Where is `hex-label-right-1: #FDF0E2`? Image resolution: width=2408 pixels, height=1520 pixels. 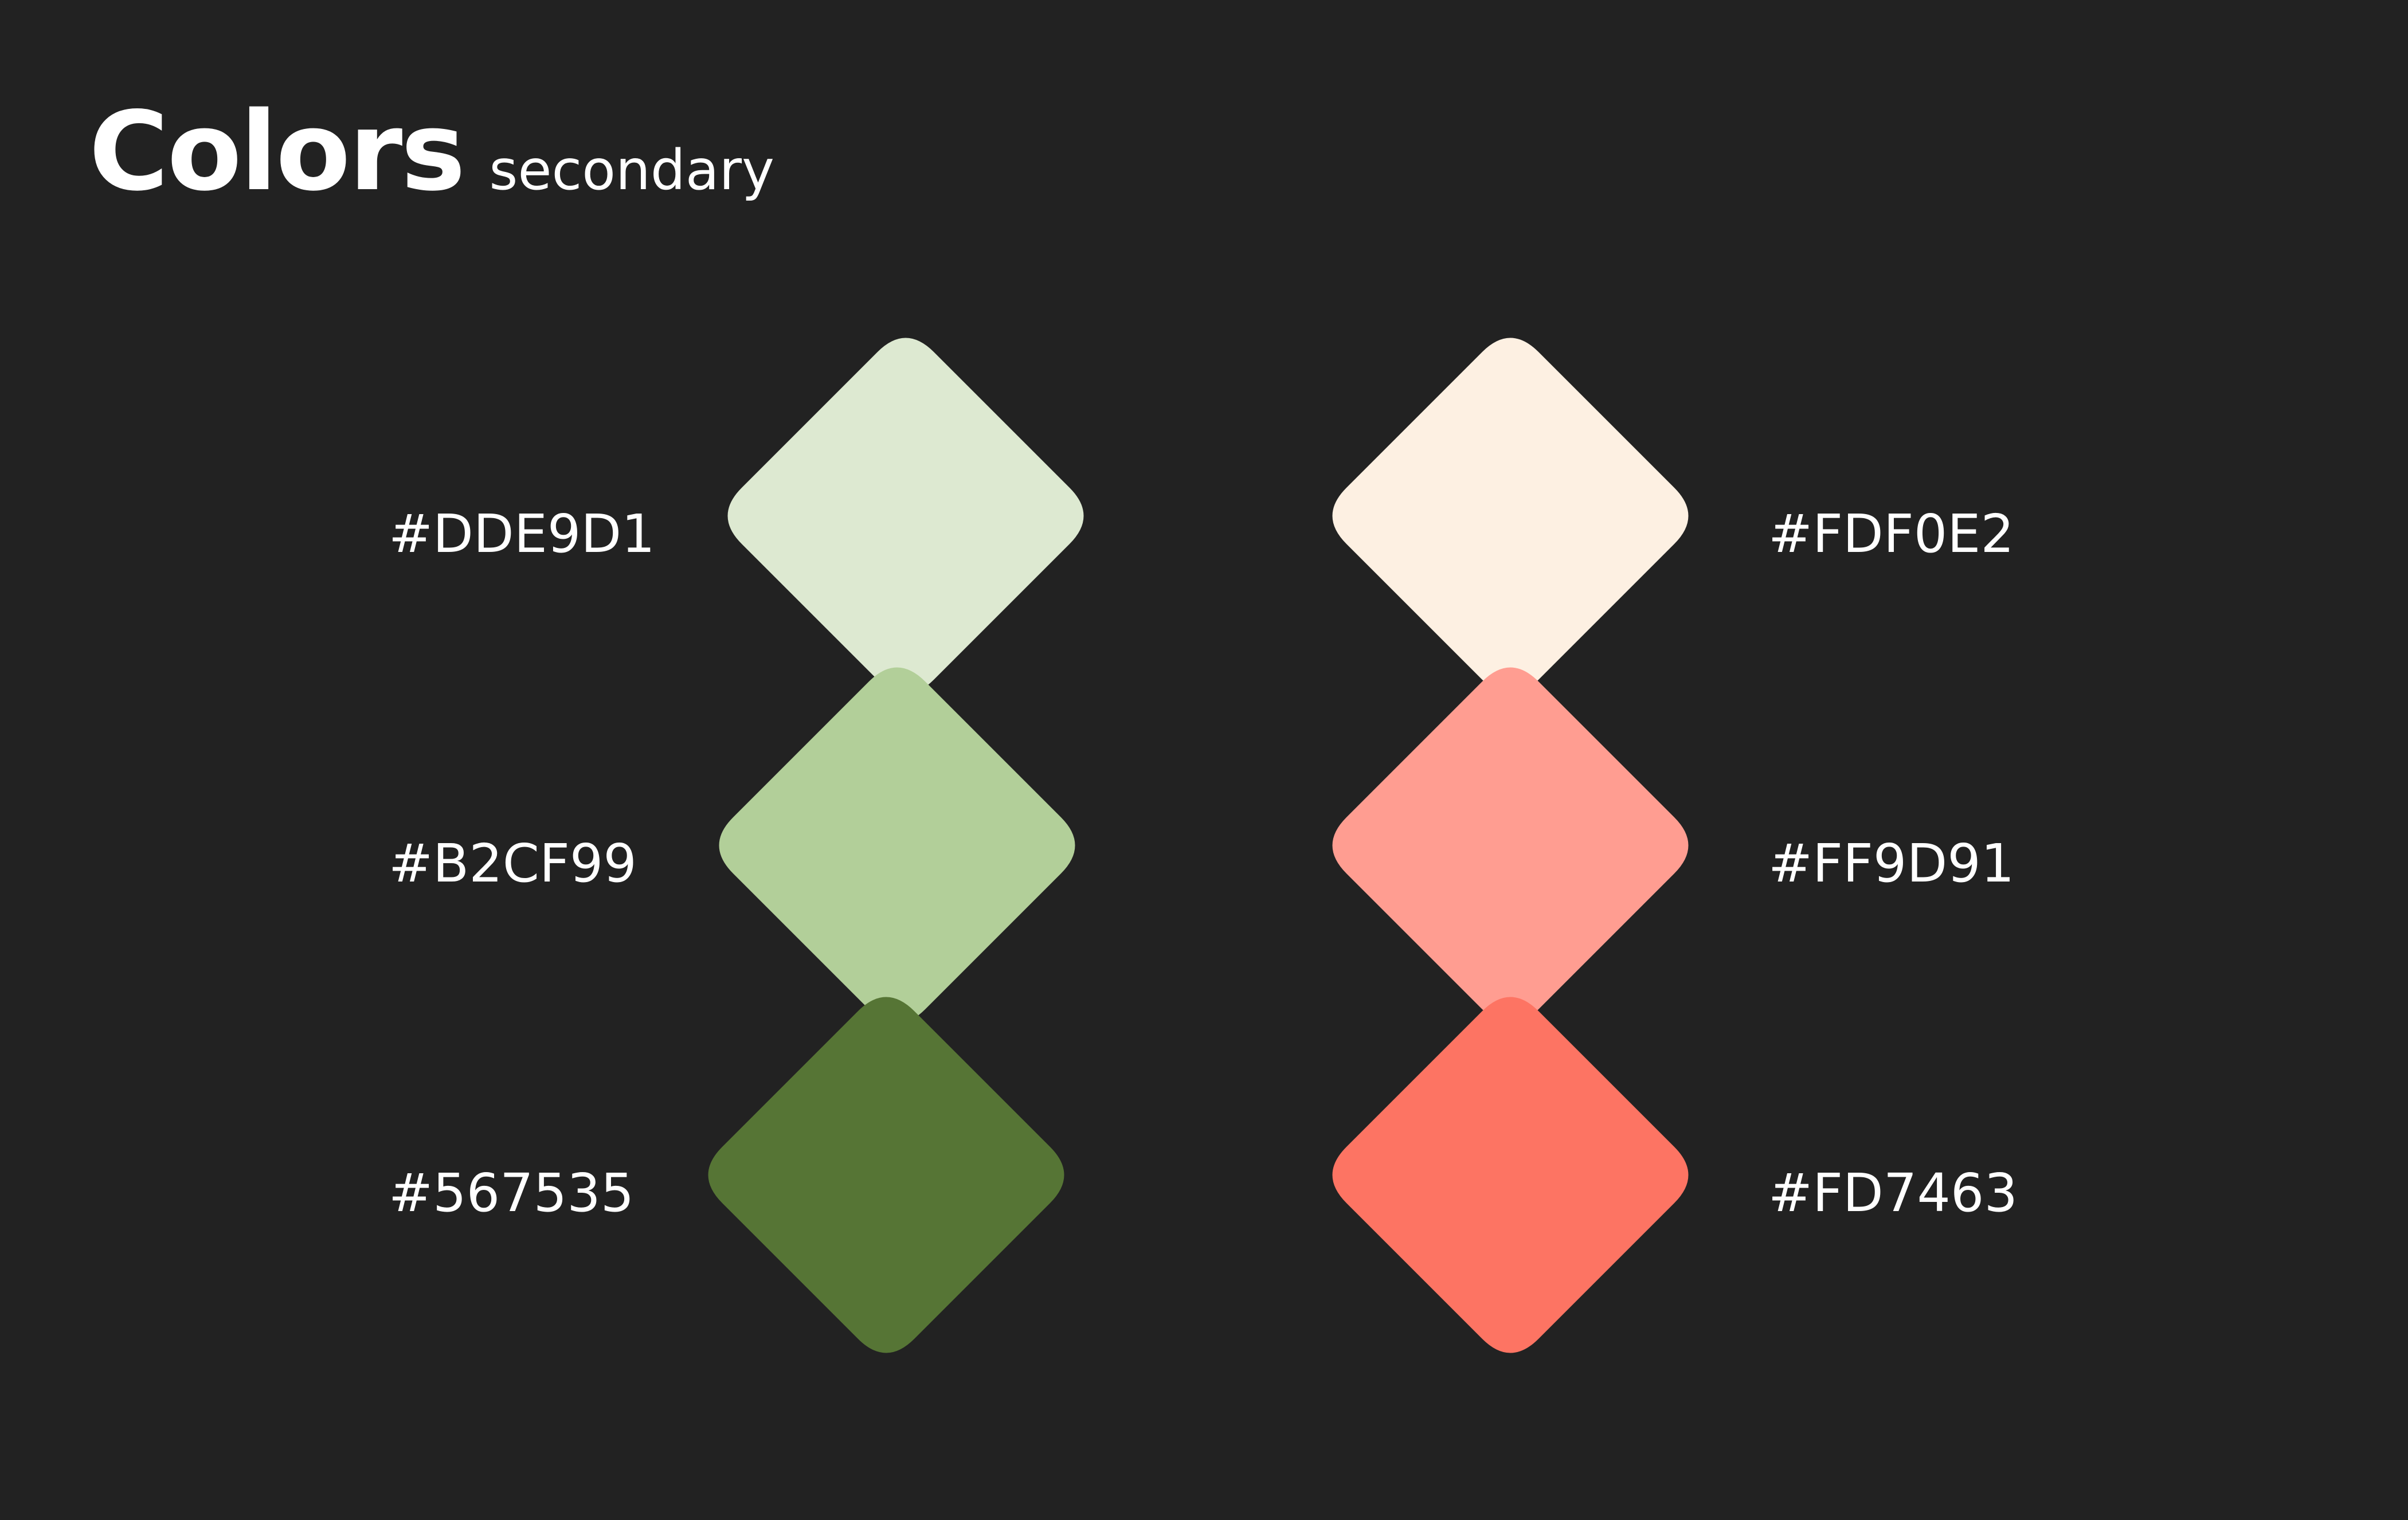
hex-label-right-1: #FDF0E2 is located at coordinates (1891, 534).